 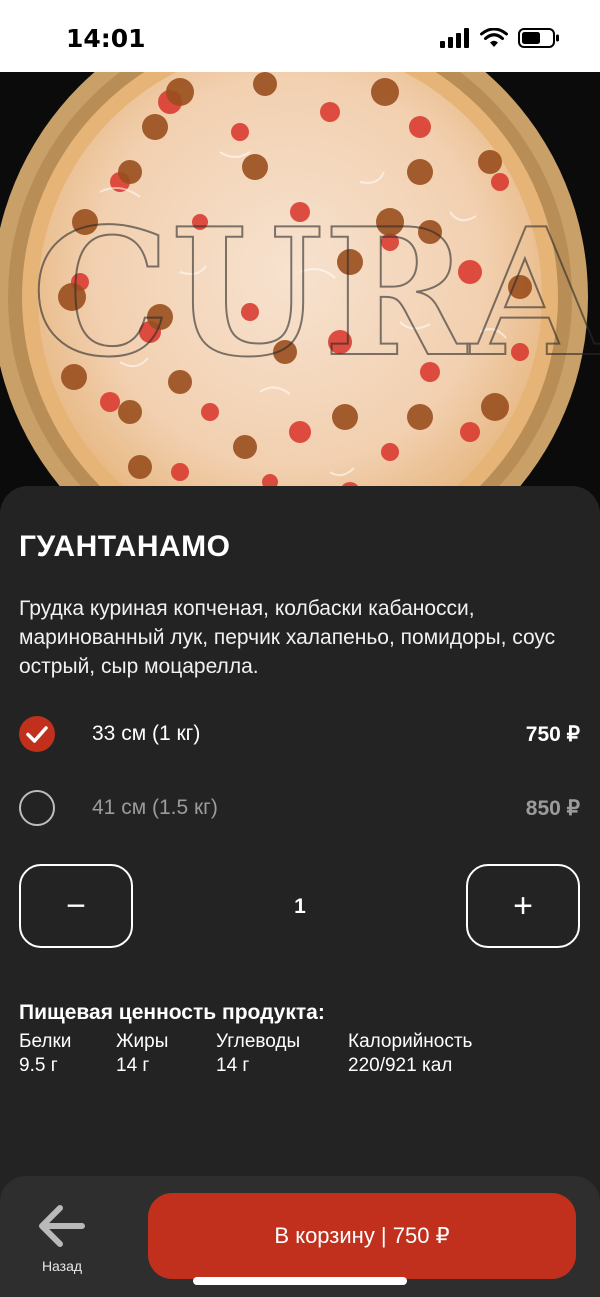 What do you see at coordinates (300, 36) in the screenshot?
I see `status-bar: 14:01` at bounding box center [300, 36].